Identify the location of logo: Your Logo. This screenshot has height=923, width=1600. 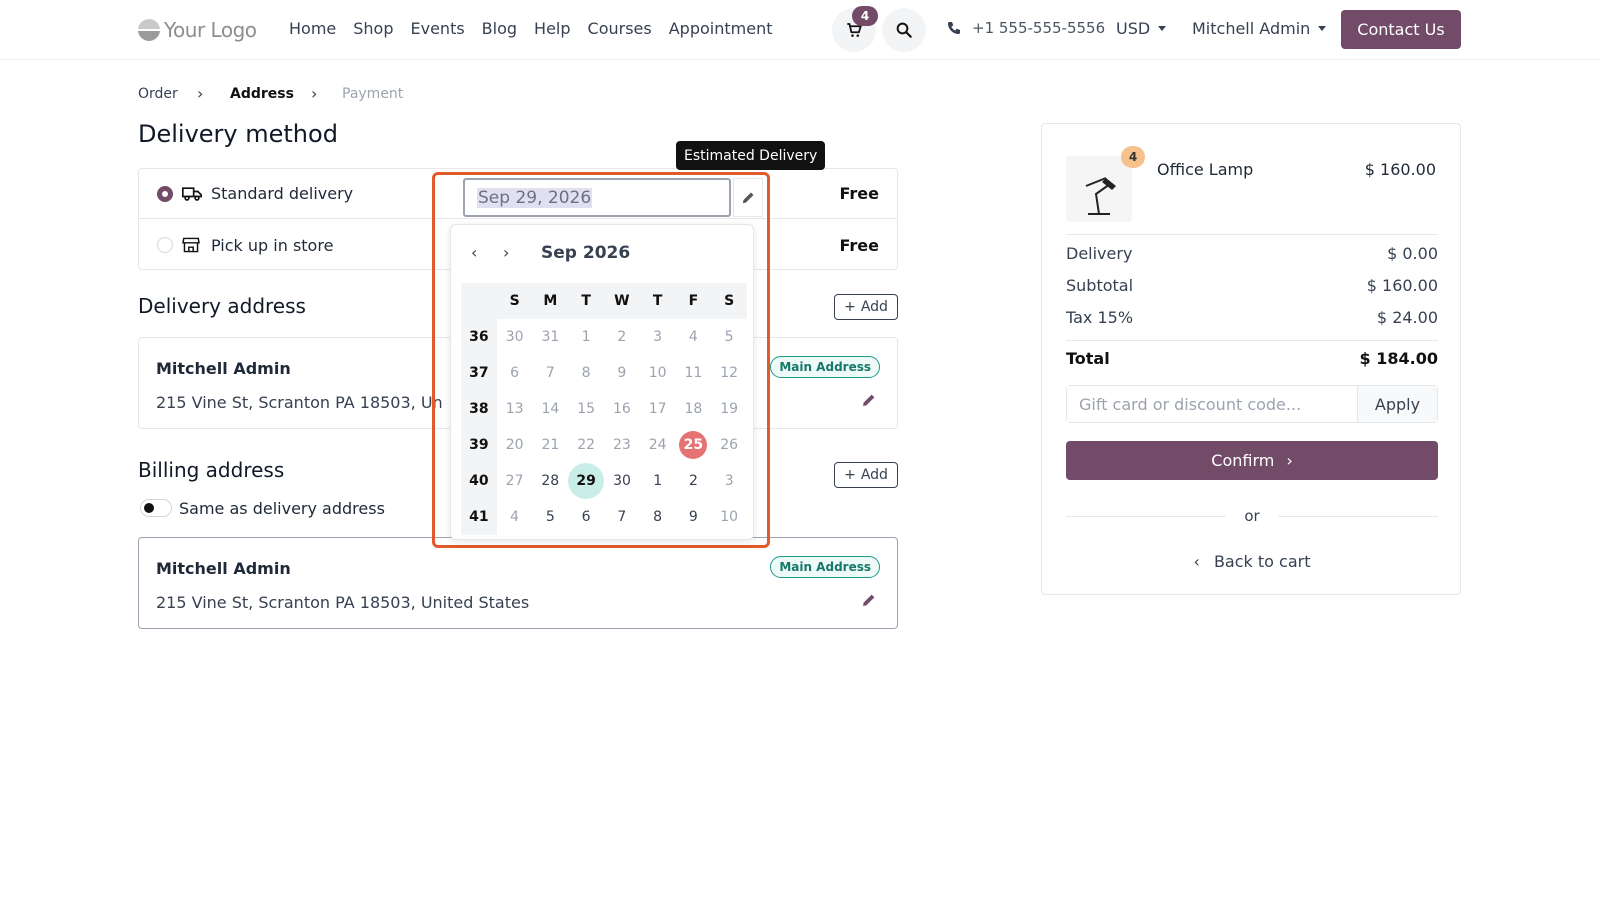
(197, 30).